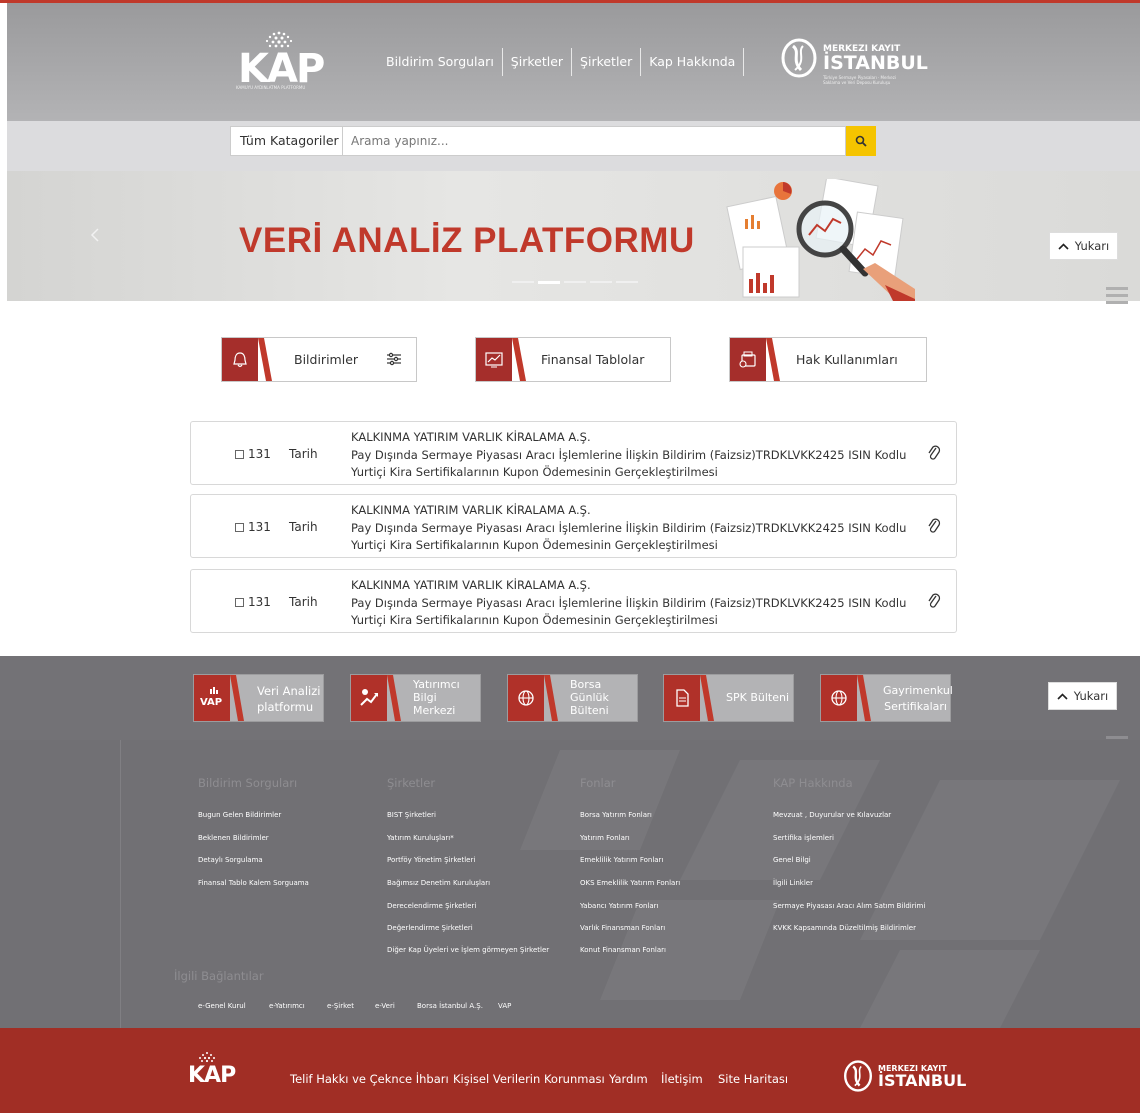  What do you see at coordinates (622, 928) in the screenshot?
I see `footer-link: Varlık Finansman Fonları` at bounding box center [622, 928].